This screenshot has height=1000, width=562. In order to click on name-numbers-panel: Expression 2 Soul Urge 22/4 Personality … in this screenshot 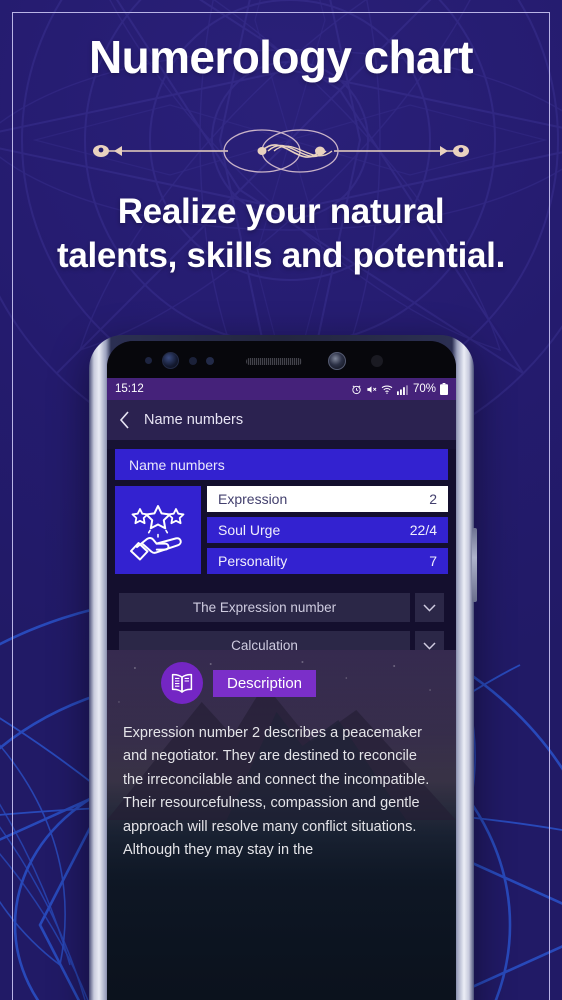, I will do `click(281, 530)`.